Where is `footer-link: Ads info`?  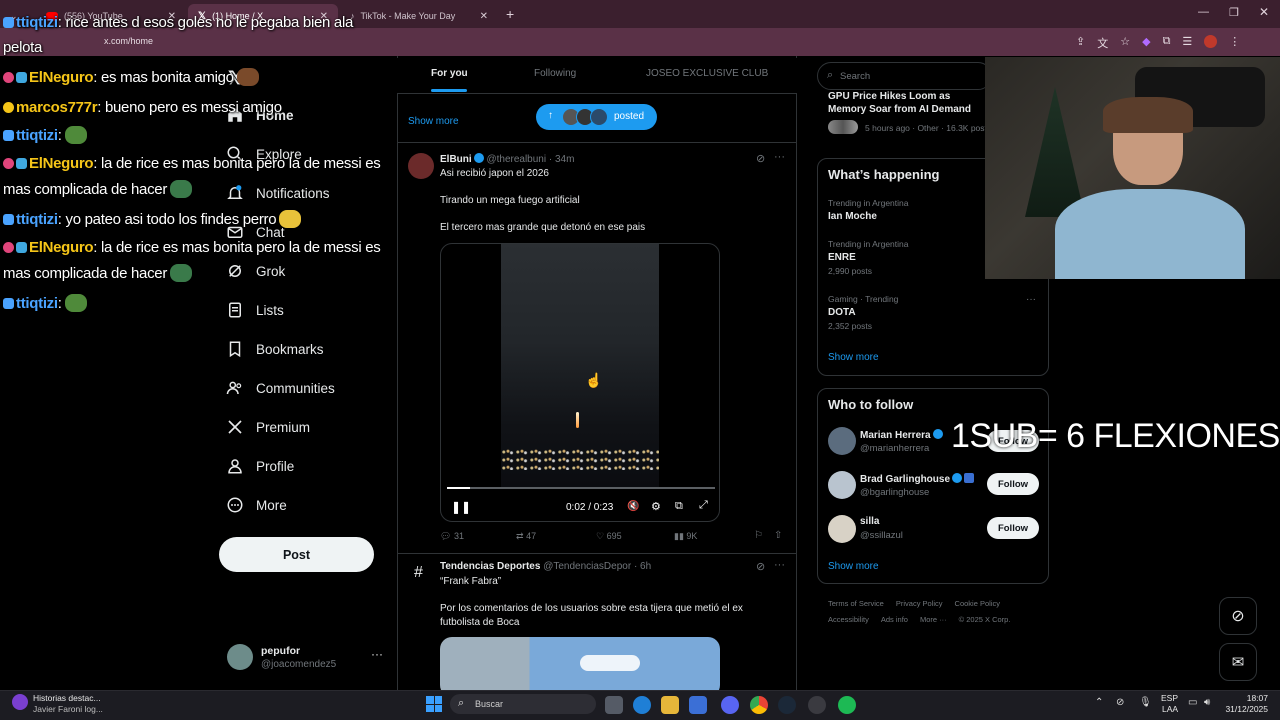 footer-link: Ads info is located at coordinates (894, 619).